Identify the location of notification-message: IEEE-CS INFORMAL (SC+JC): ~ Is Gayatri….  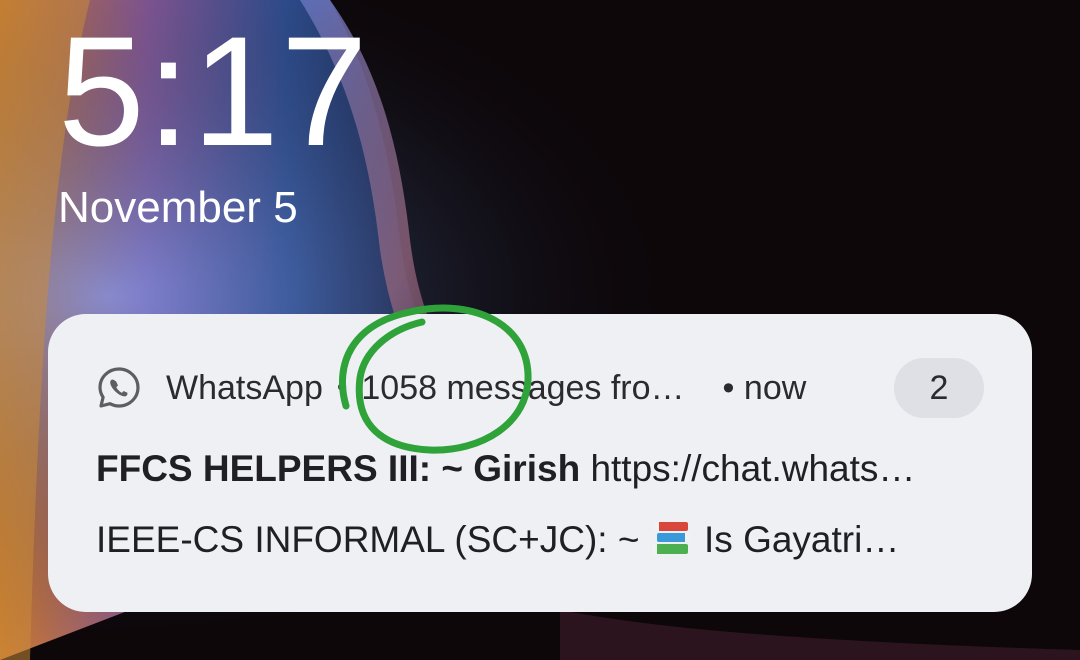
(541, 542).